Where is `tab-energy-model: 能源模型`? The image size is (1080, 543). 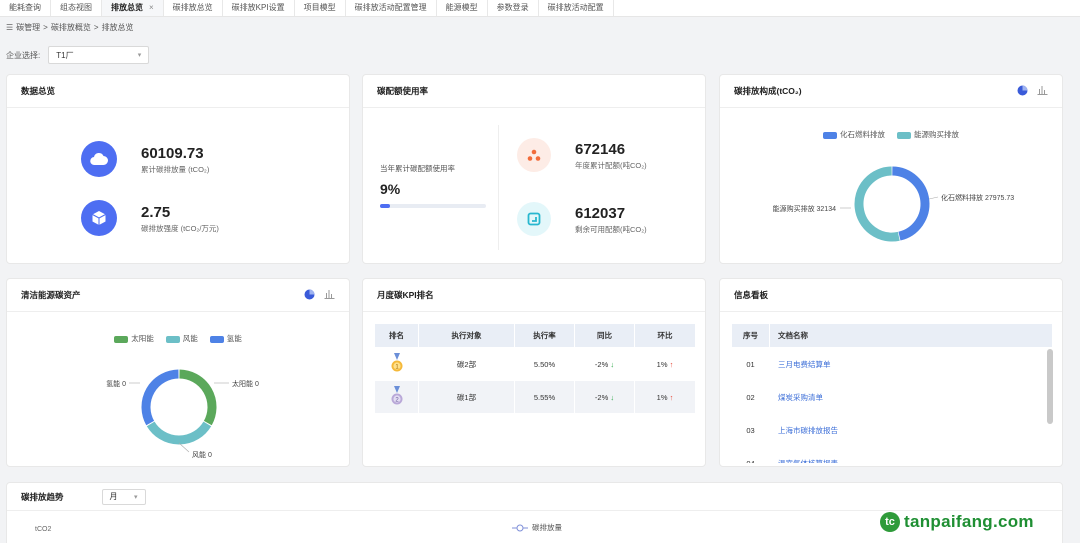 tab-energy-model: 能源模型 is located at coordinates (462, 8).